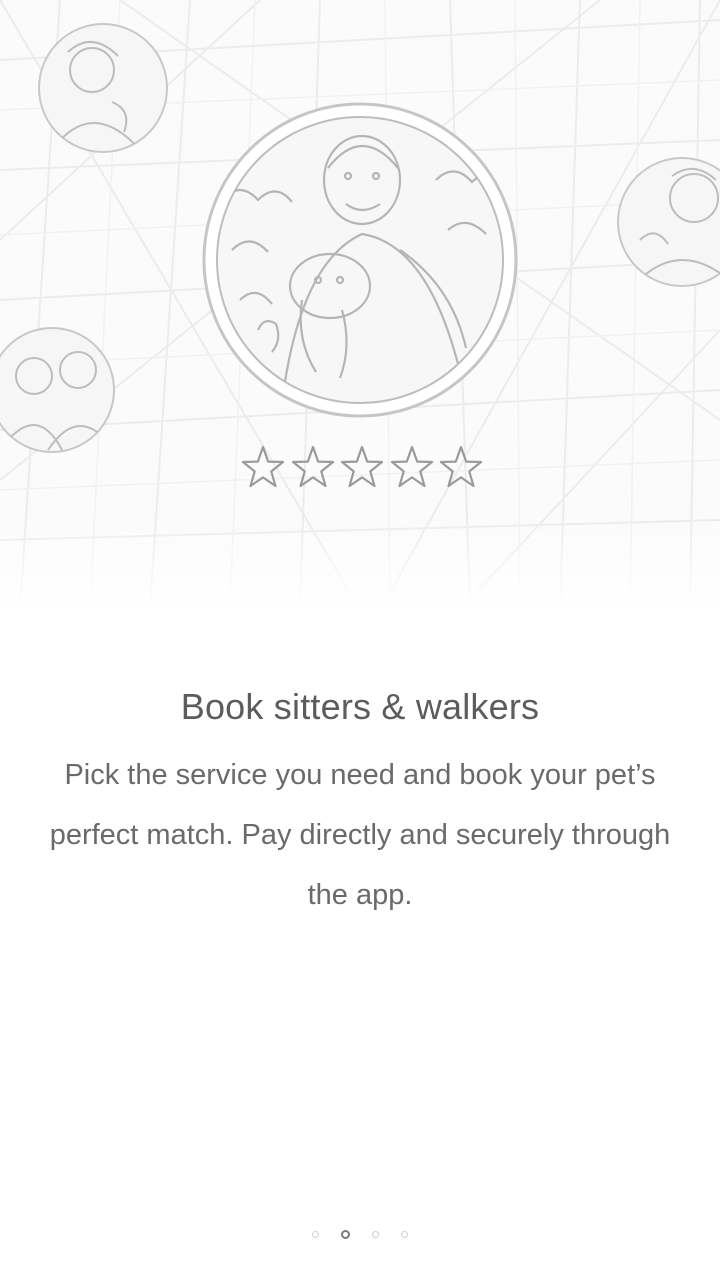 This screenshot has width=720, height=1280. Describe the element at coordinates (345, 1234) in the screenshot. I see `page-dot-2-active` at that location.